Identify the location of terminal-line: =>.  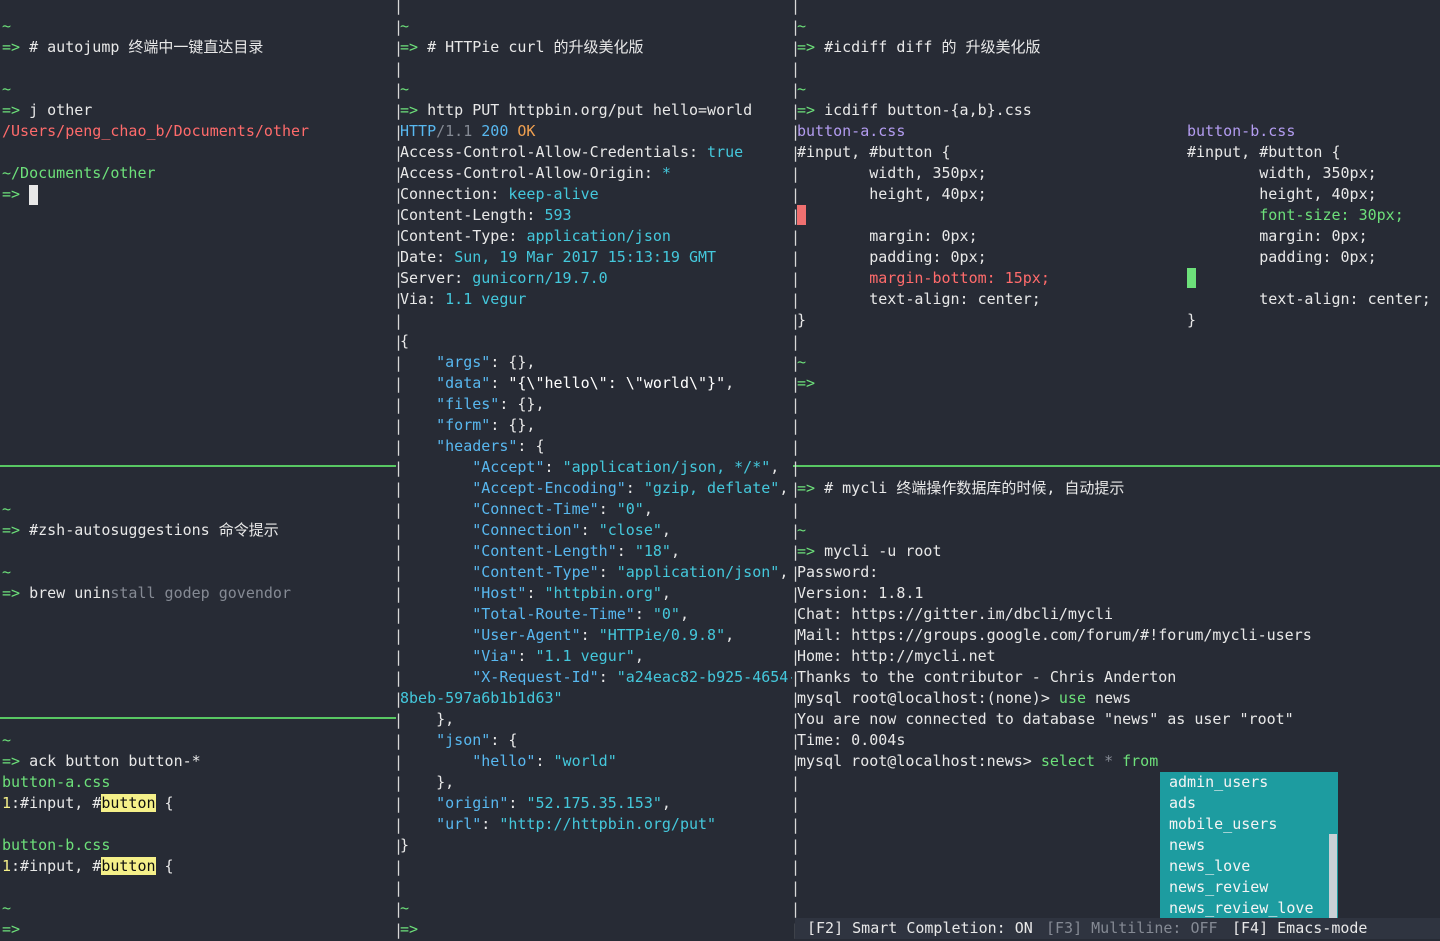
(806, 383).